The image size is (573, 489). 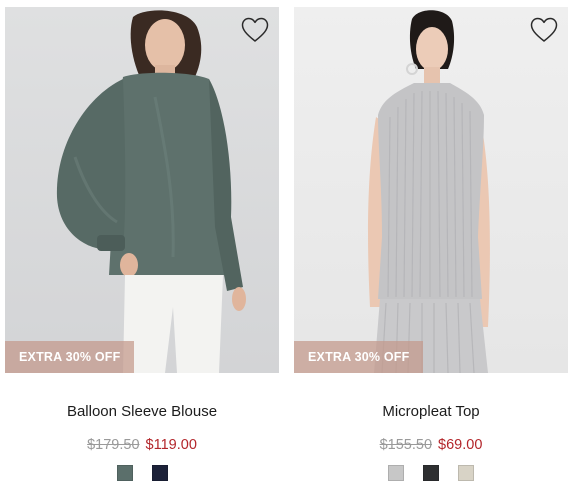 I want to click on price-block: $179.50 $119.00, so click(x=142, y=445).